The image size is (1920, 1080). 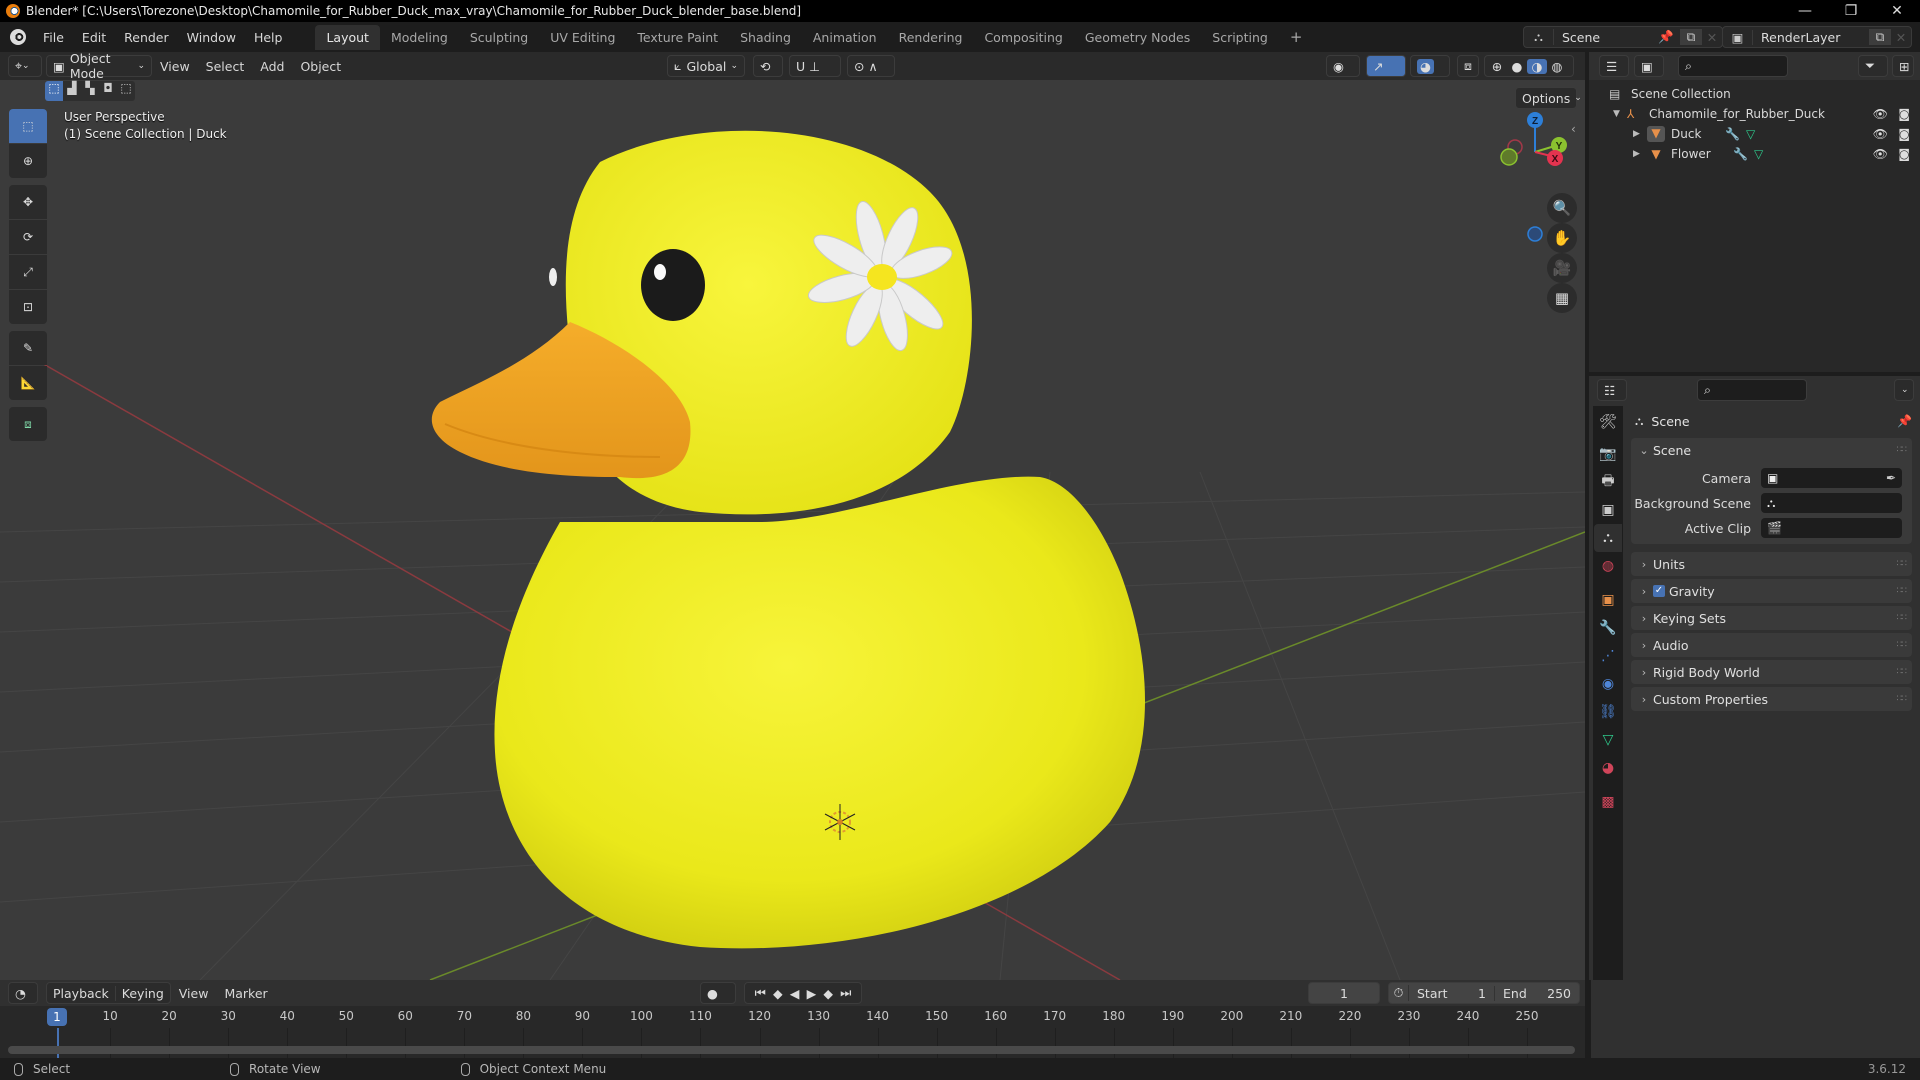 I want to click on scene-name: Scene, so click(x=1606, y=37).